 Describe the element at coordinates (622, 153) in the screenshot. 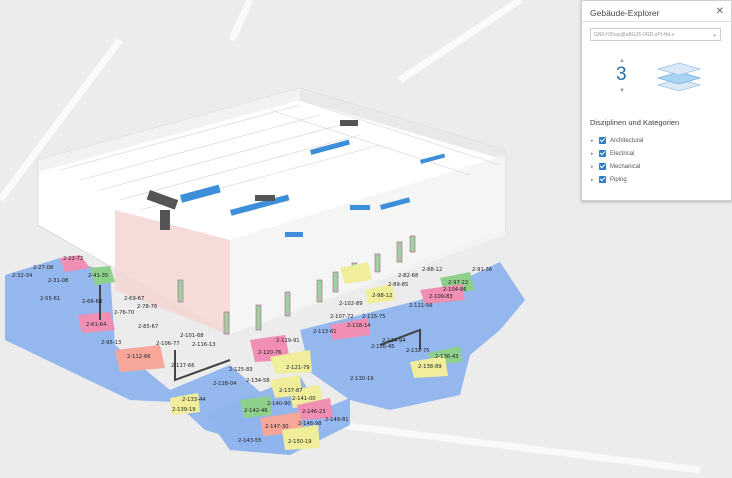

I see `category-label: Electrical` at that location.